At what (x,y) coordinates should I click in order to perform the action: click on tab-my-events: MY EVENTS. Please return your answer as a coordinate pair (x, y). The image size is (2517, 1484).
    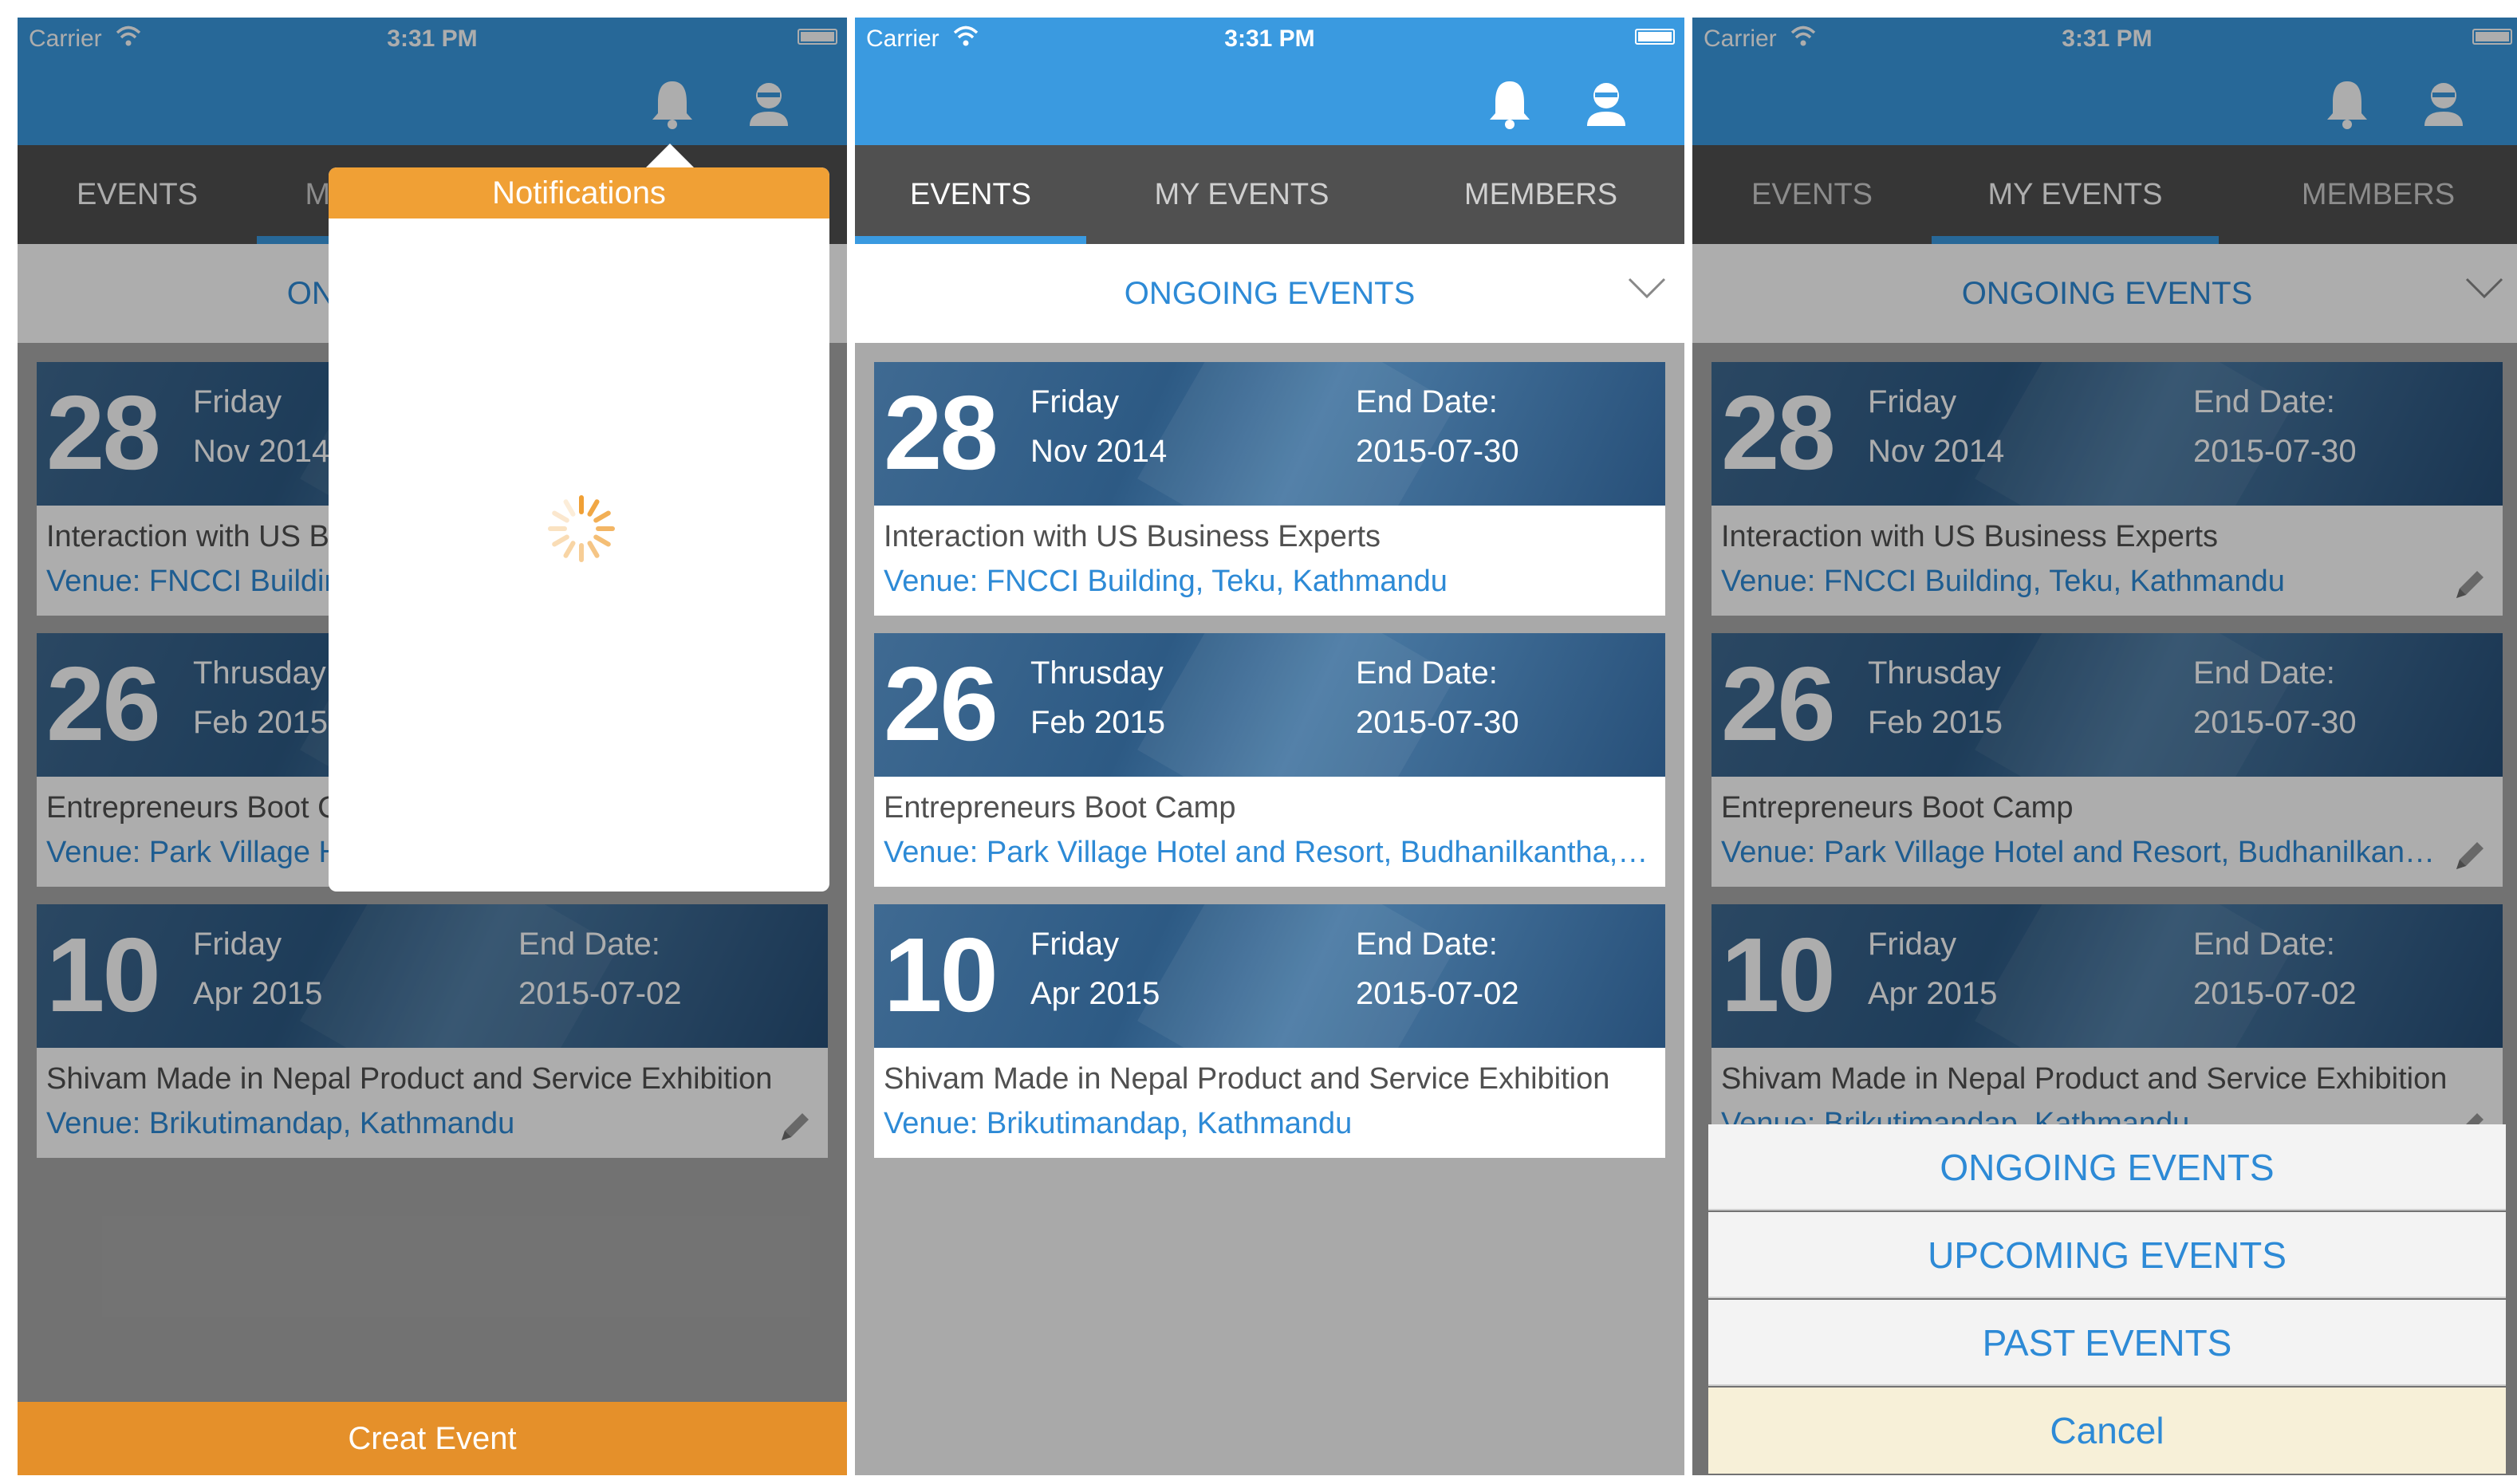
    Looking at the image, I should click on (1241, 194).